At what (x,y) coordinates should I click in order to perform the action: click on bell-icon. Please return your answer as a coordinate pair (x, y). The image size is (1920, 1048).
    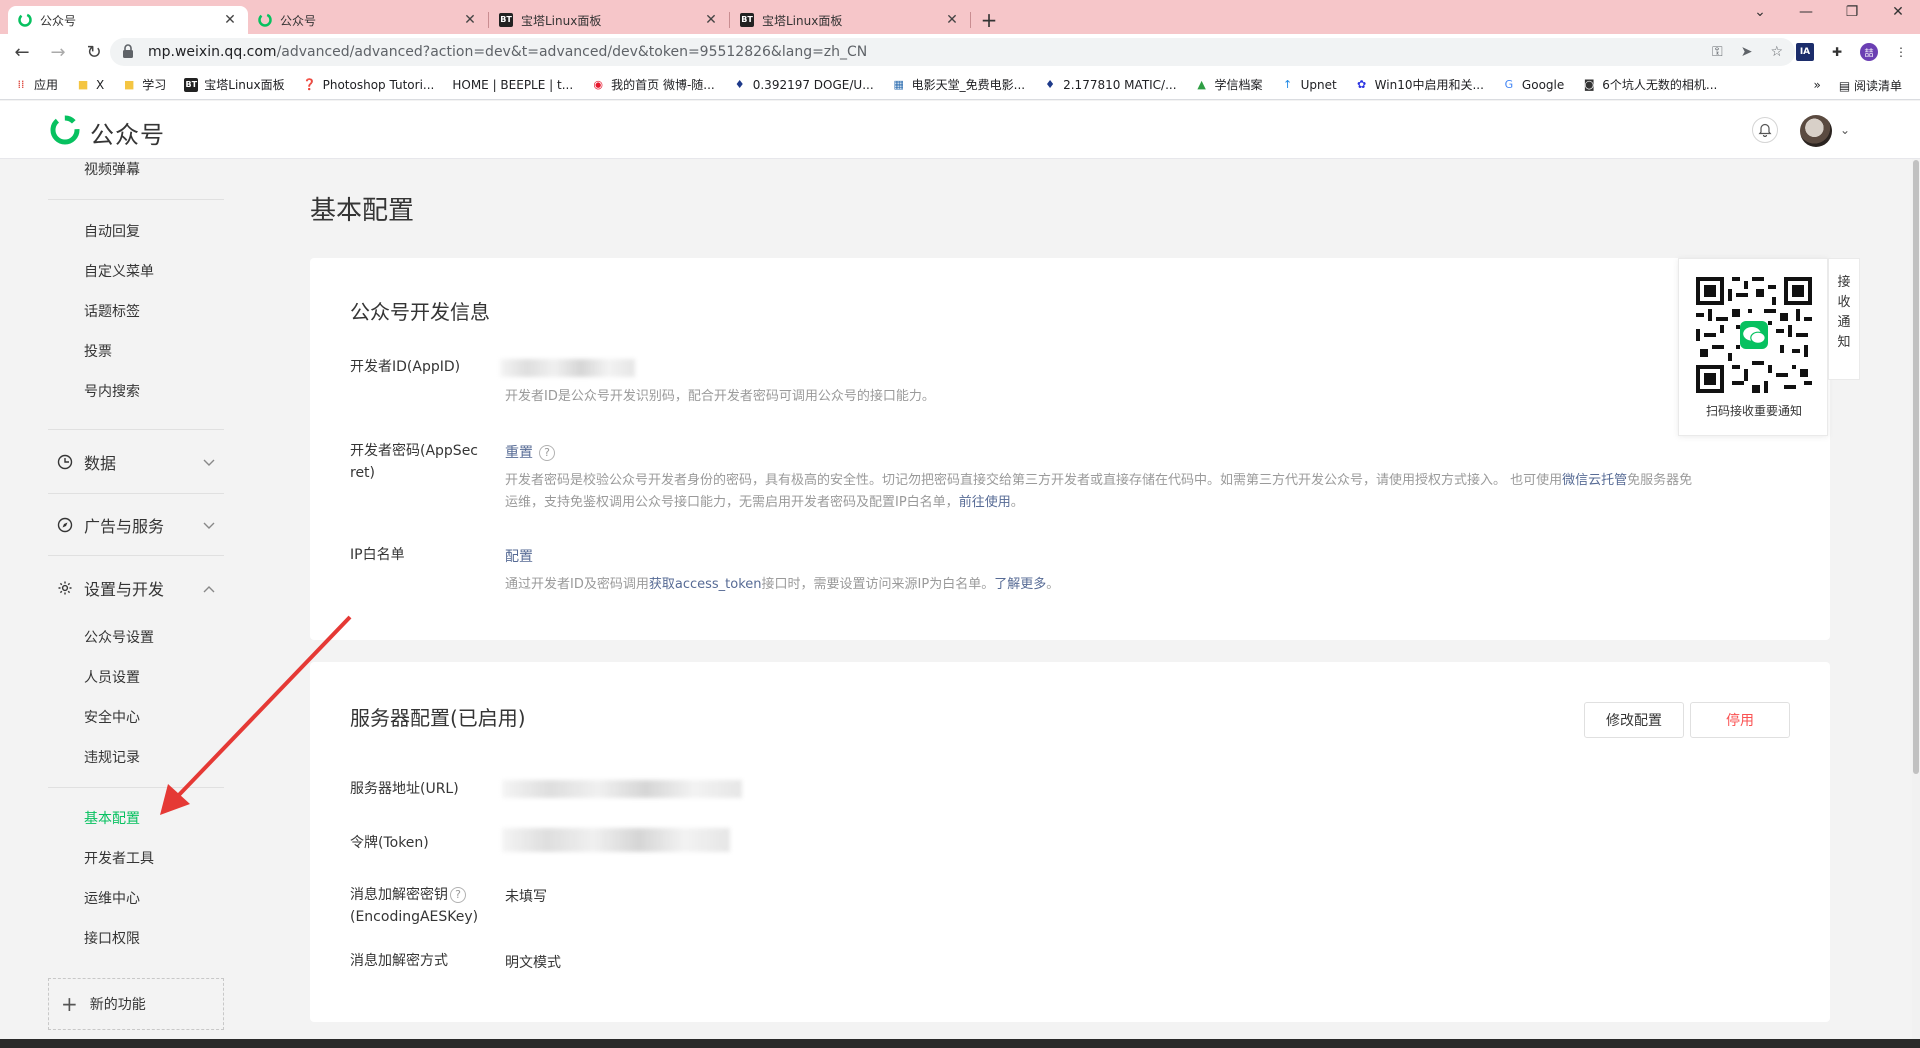
    Looking at the image, I should click on (1765, 130).